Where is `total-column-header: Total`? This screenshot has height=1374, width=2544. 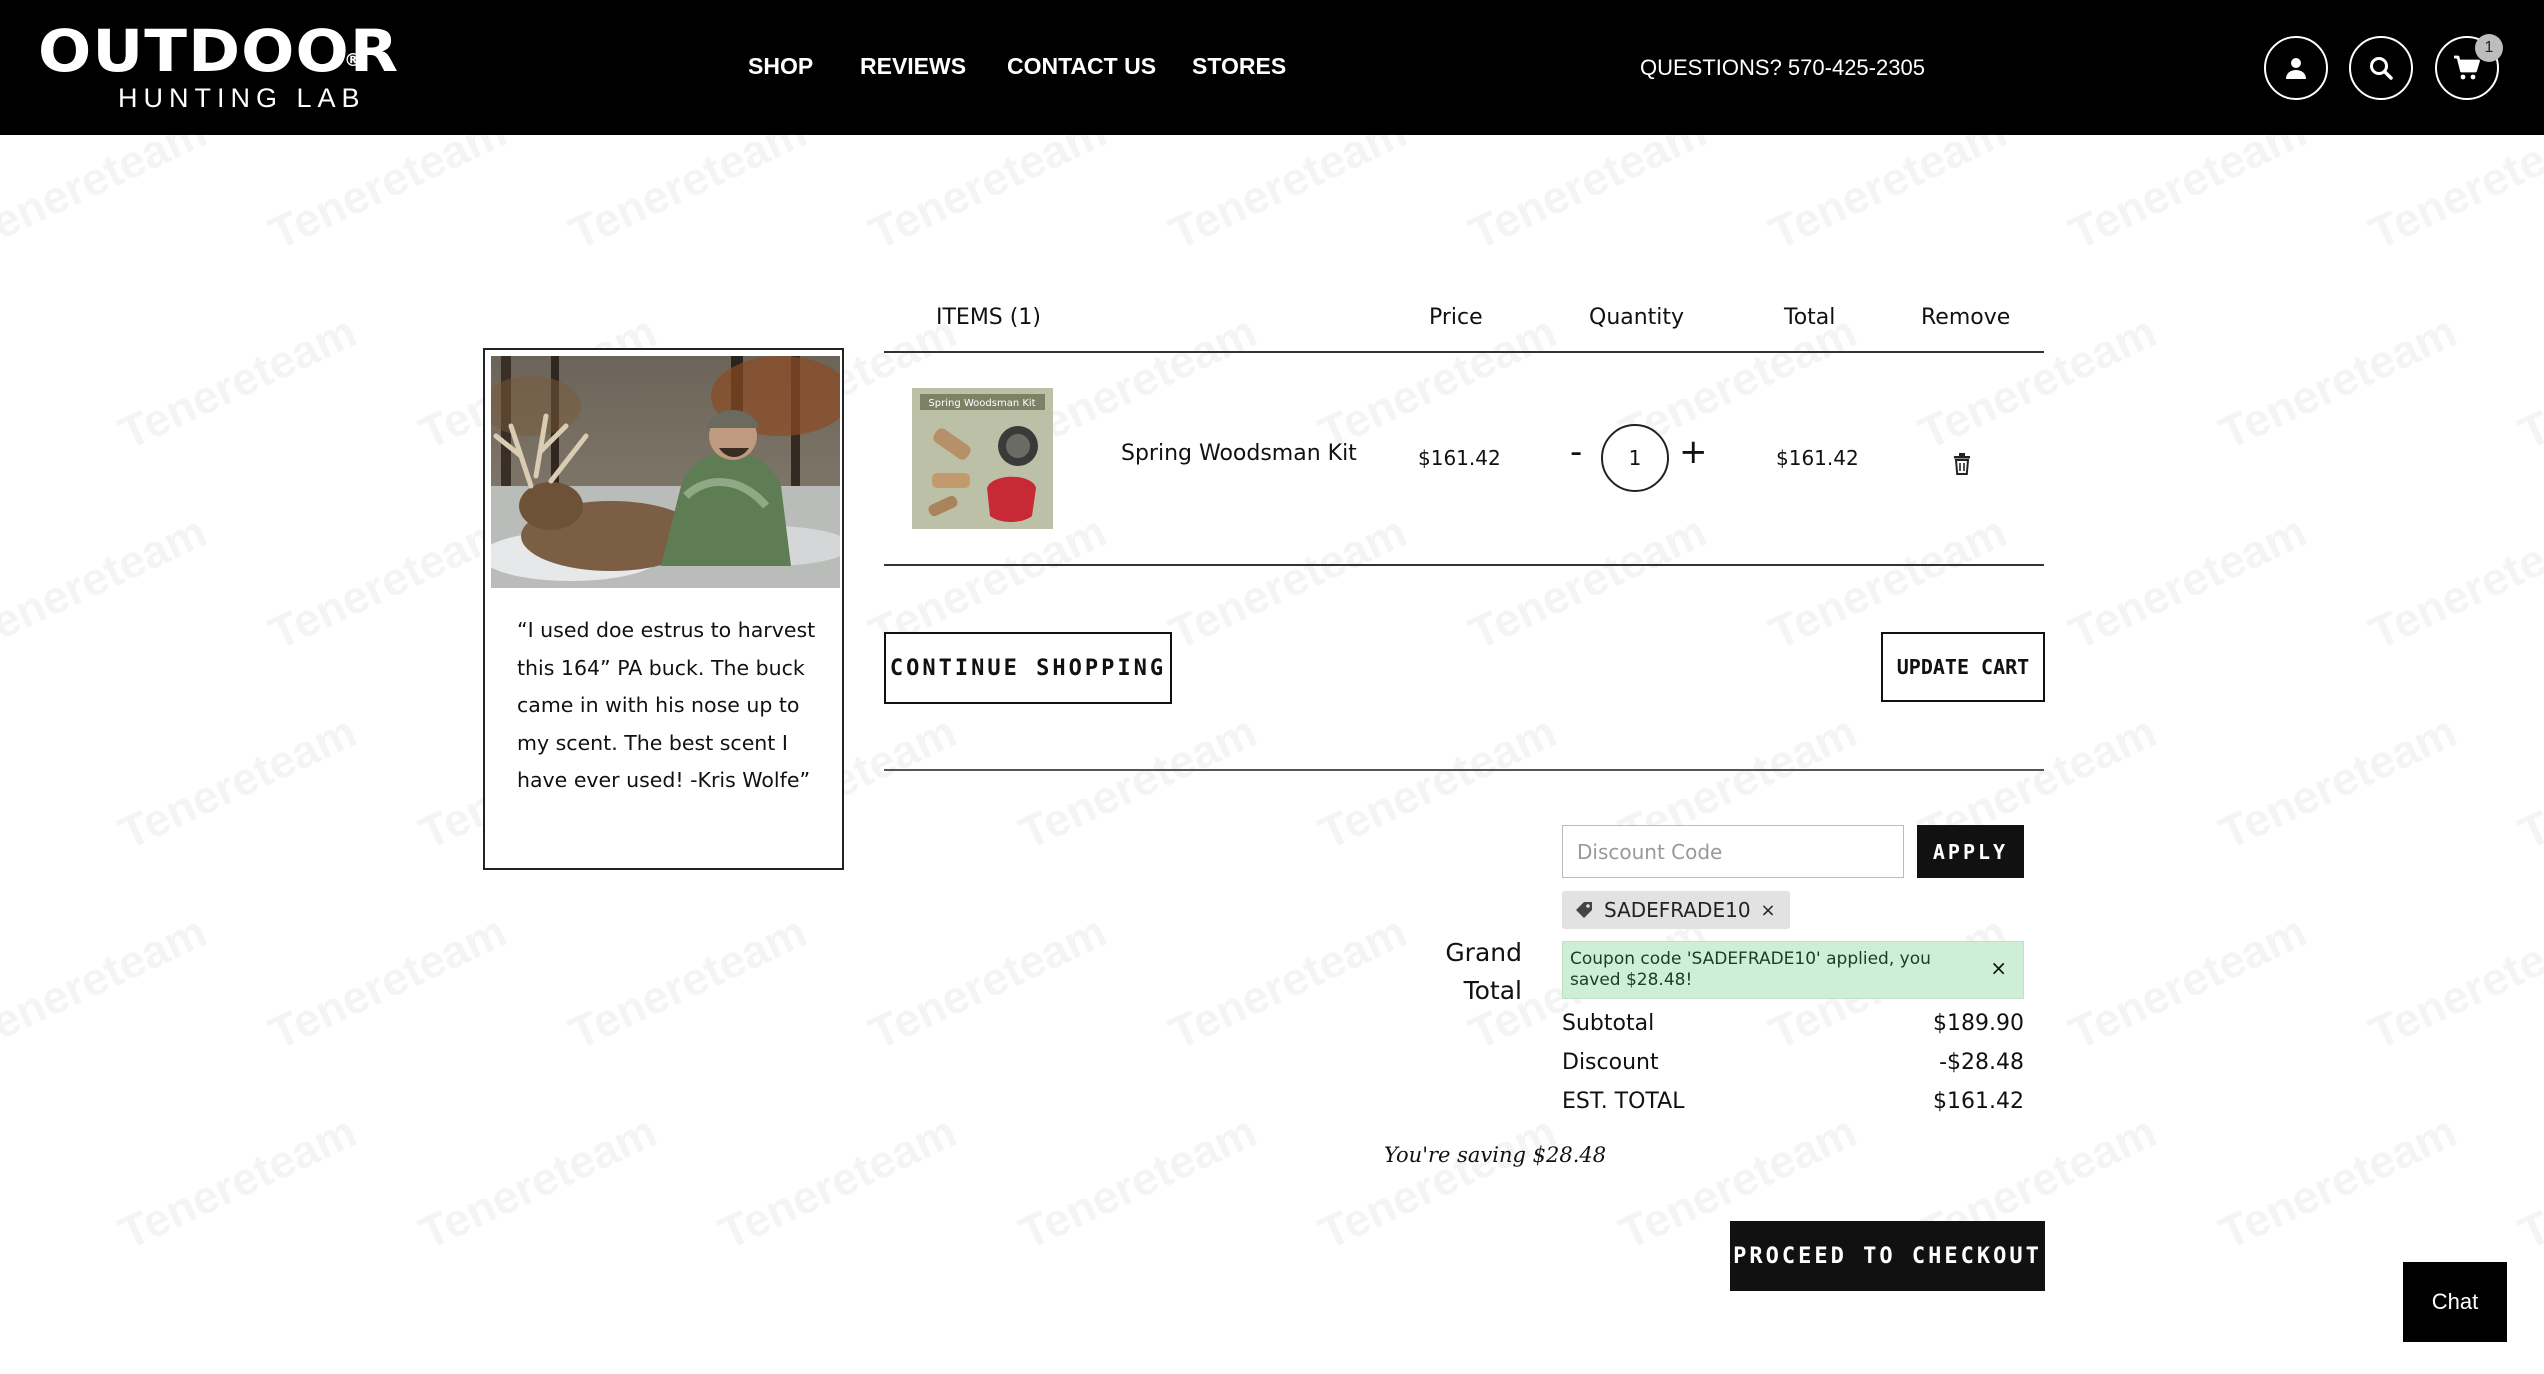 total-column-header: Total is located at coordinates (1810, 317).